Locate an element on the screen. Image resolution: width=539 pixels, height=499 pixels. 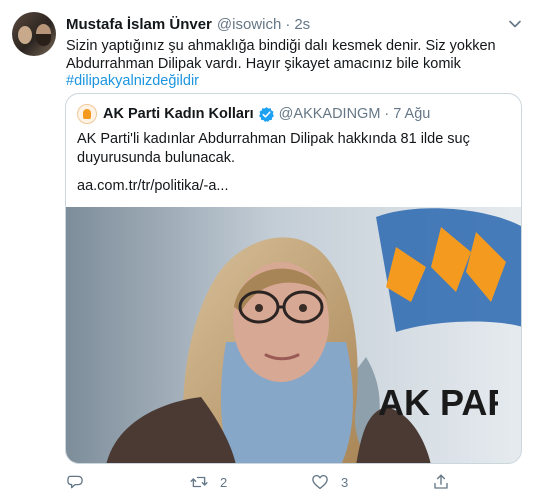
action-bar: 2 3 is located at coordinates (266, 482).